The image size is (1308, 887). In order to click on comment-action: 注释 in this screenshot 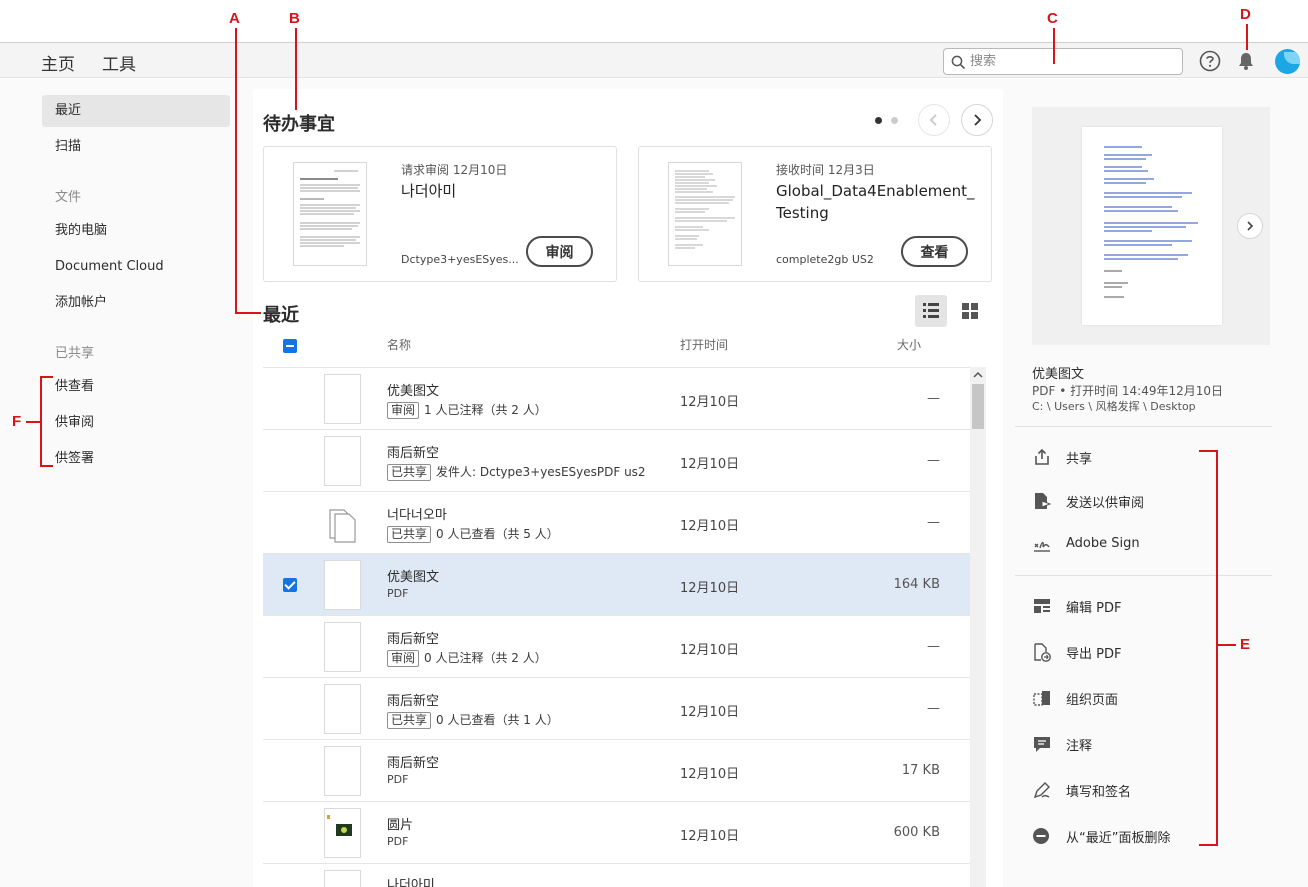, I will do `click(1152, 744)`.